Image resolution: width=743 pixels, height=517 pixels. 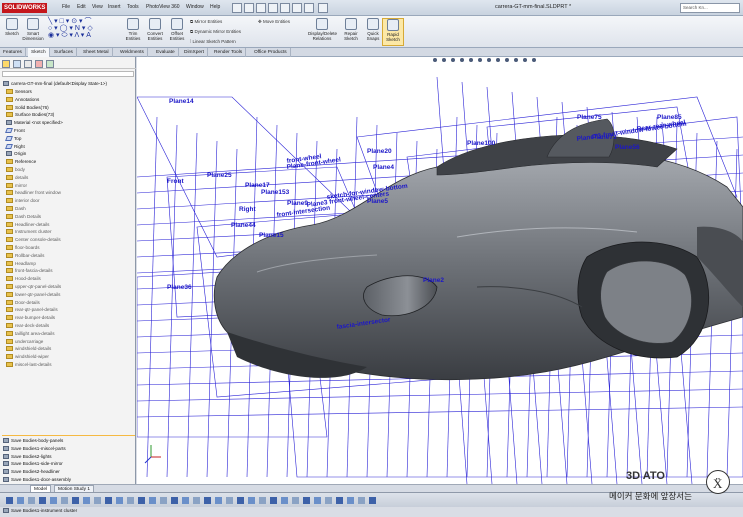 I want to click on tree-item: rear-deck-details, so click(x=27, y=326).